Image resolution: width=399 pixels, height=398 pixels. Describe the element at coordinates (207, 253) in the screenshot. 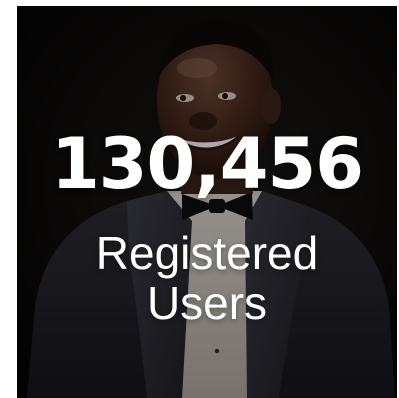

I see `stat-label-line1: Registered` at that location.